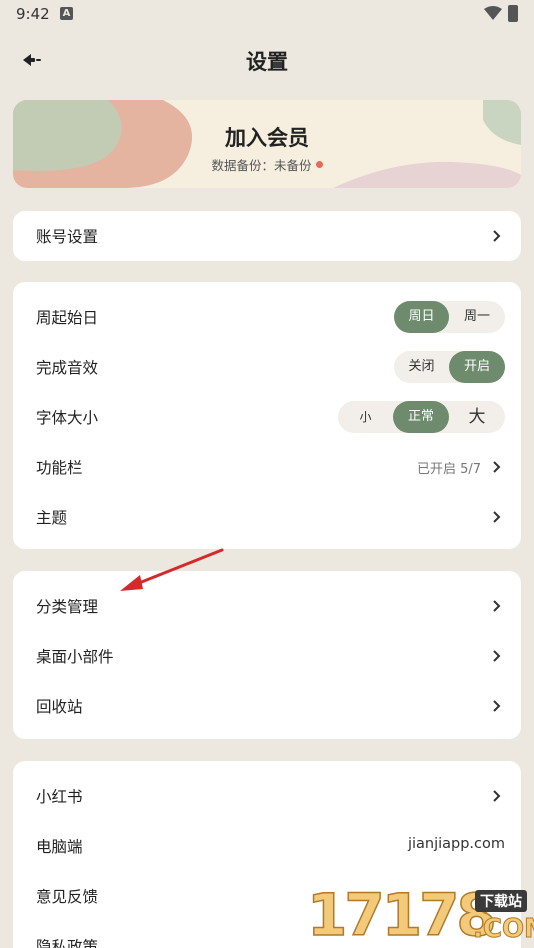 This screenshot has width=534, height=948. I want to click on desktop-label: 电脑端, so click(59, 847).